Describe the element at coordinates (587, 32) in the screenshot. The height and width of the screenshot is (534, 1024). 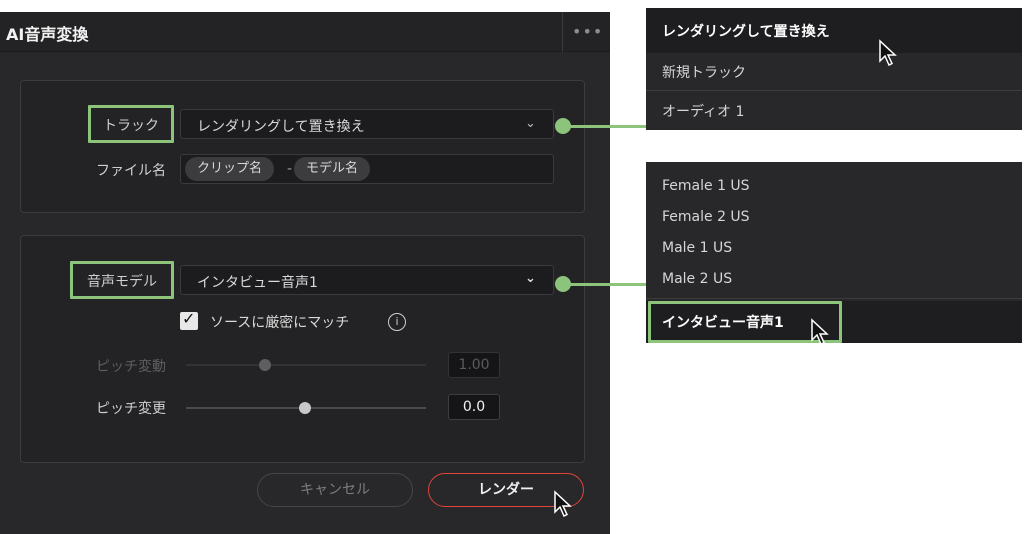
I see `more-options-icon: •••` at that location.